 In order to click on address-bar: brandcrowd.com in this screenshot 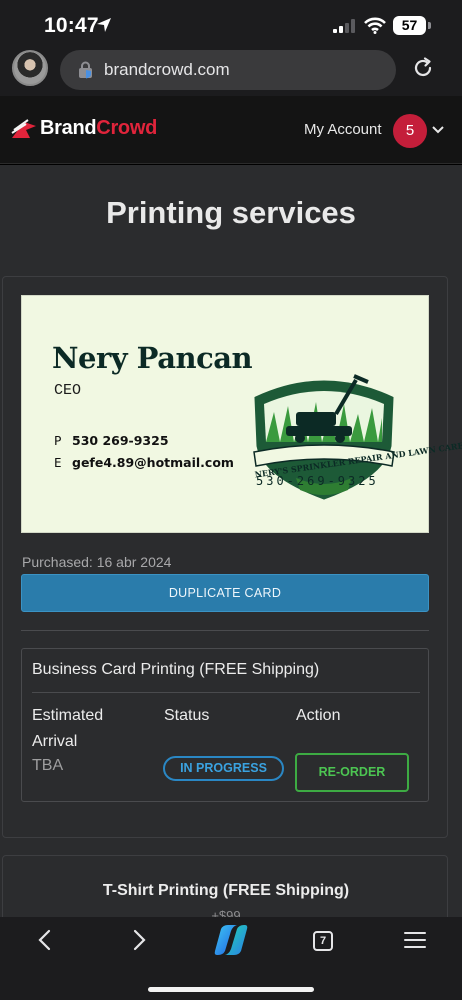, I will do `click(228, 70)`.